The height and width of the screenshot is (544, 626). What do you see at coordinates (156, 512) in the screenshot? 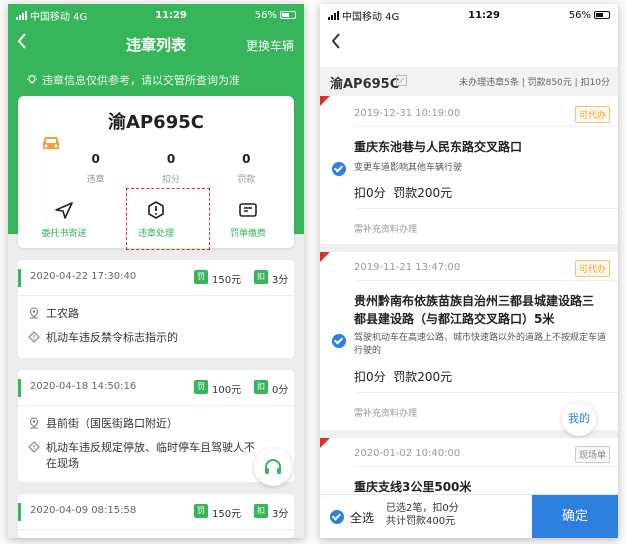
I see `record-header: 2020-04-09 08:15:58 罚 150元 扣 3分` at bounding box center [156, 512].